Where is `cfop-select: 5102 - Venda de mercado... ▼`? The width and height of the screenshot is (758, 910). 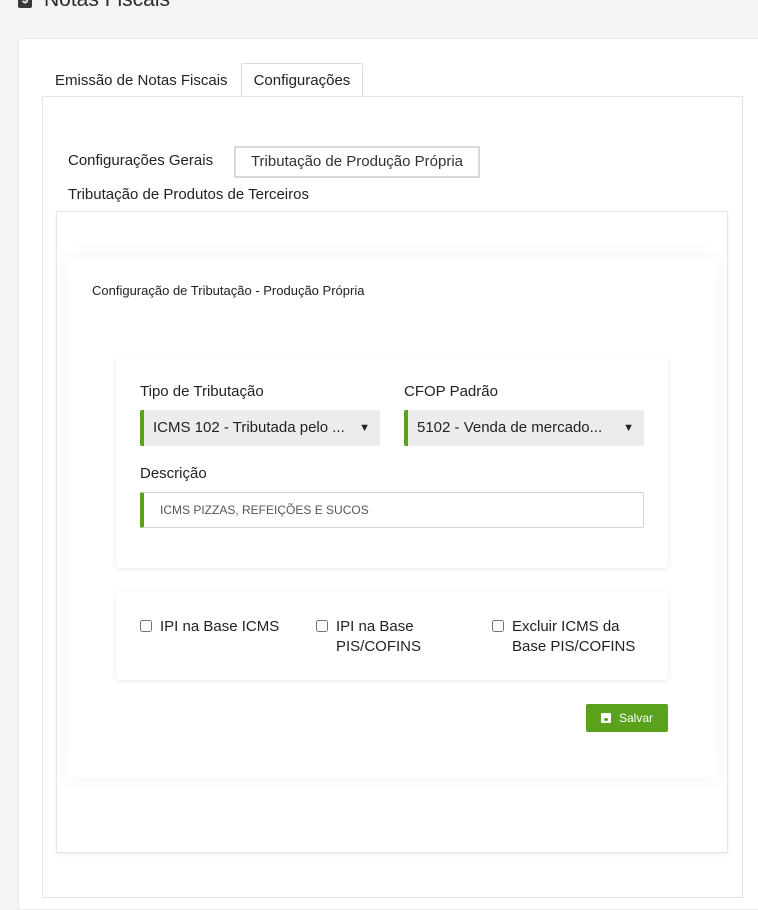
cfop-select: 5102 - Venda de mercado... ▼ is located at coordinates (524, 428).